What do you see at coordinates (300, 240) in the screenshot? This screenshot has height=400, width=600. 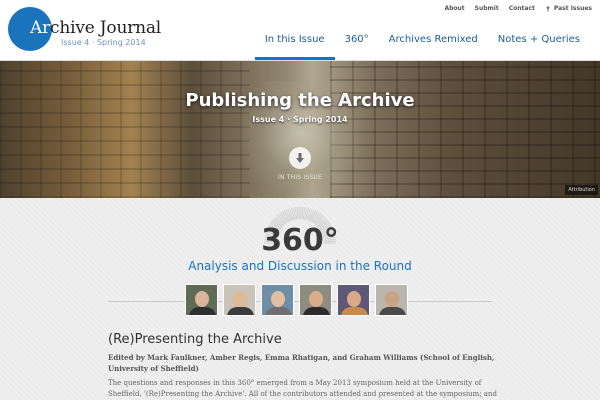 I see `section-title: 360°` at bounding box center [300, 240].